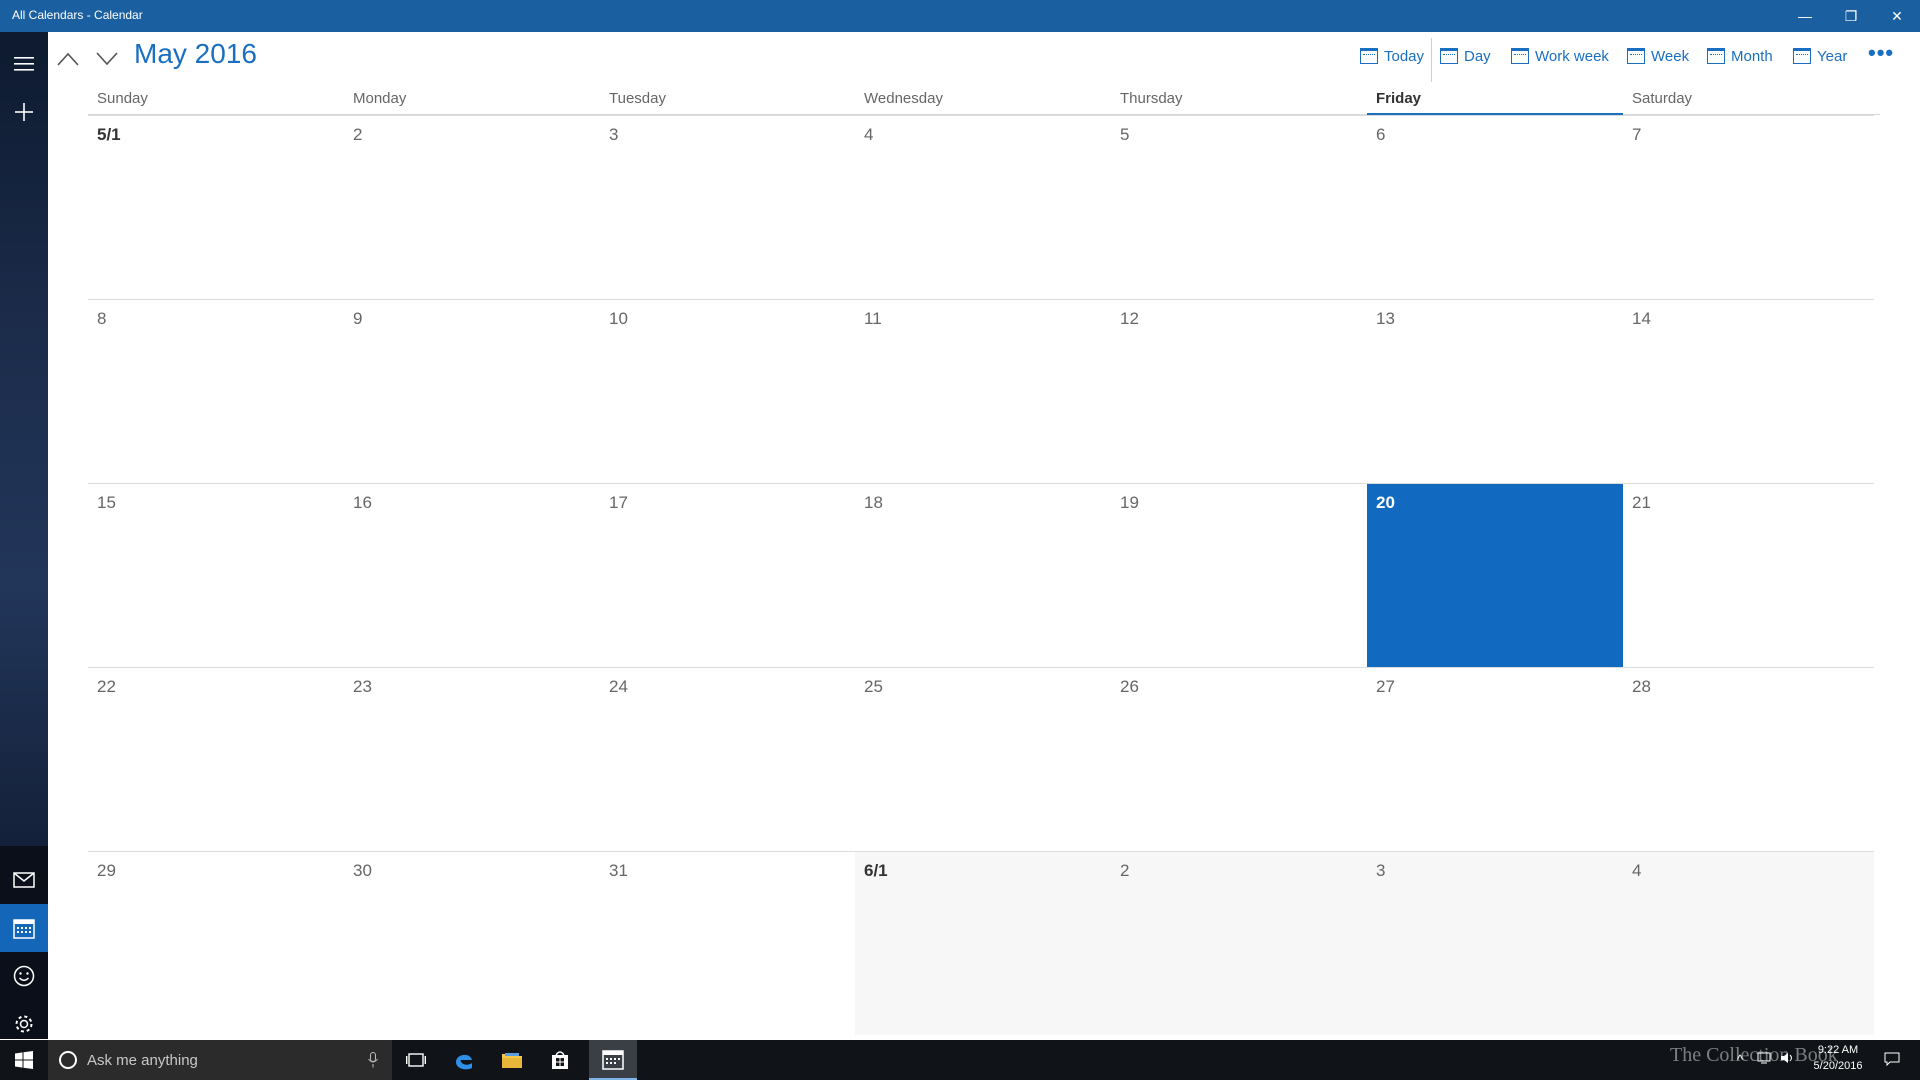  What do you see at coordinates (1788, 1059) in the screenshot?
I see `volume-icon` at bounding box center [1788, 1059].